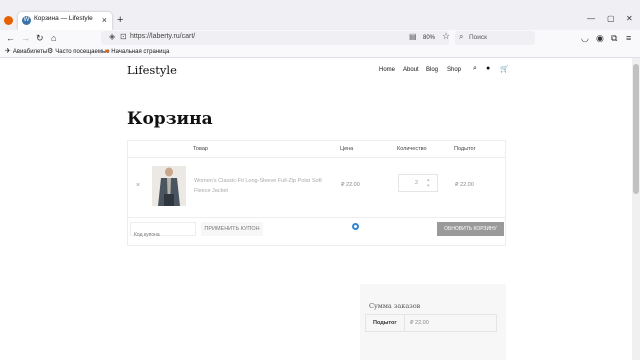  Describe the element at coordinates (123, 36) in the screenshot. I see `lock-icon: ⊡` at that location.